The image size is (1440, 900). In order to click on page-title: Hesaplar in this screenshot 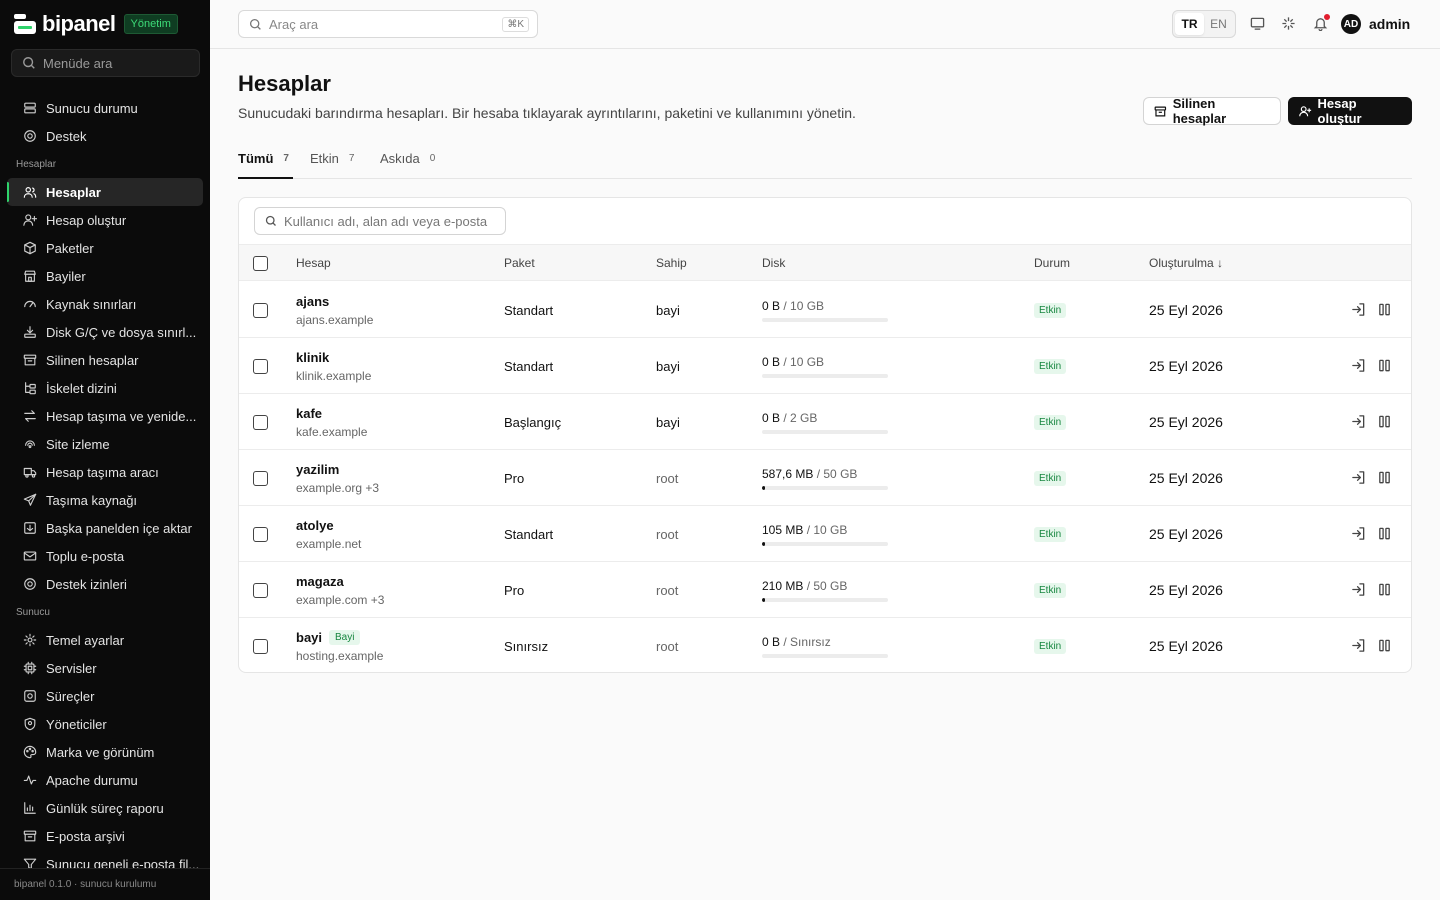, I will do `click(284, 83)`.